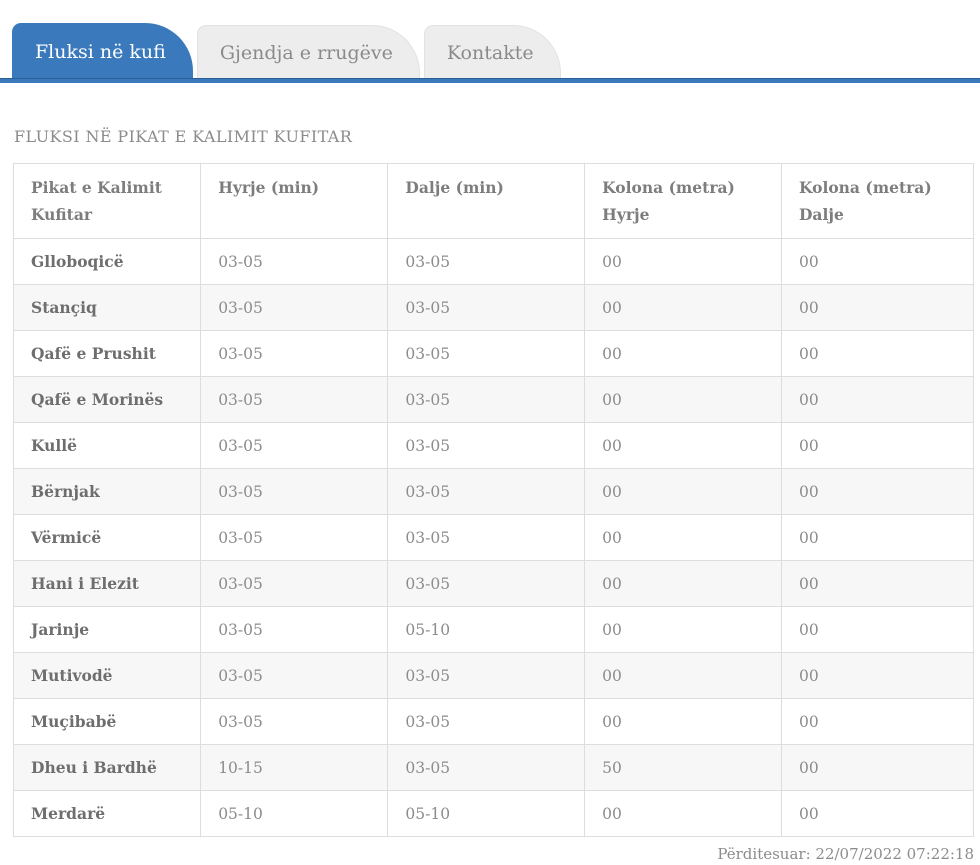 The height and width of the screenshot is (865, 980). I want to click on table-row: Vërmicë 03-05 03-05 00 00, so click(493, 538).